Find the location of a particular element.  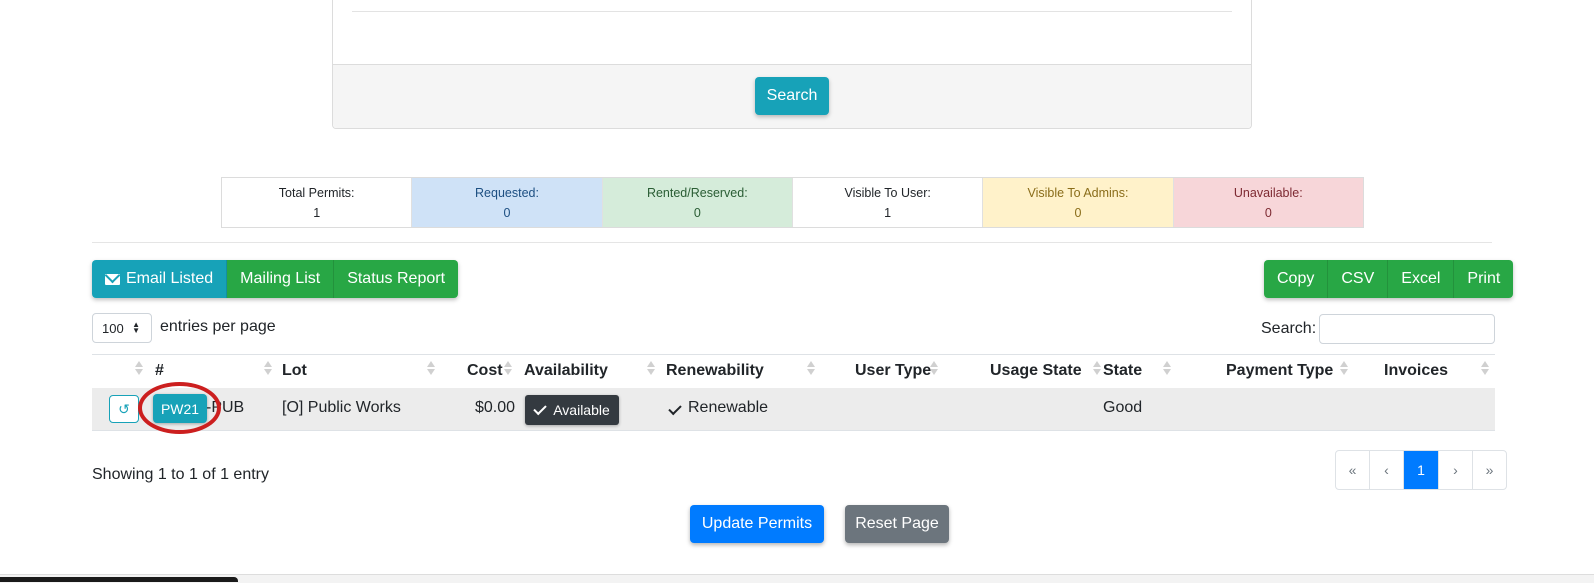

export-buttons-group: Copy CSV Excel Print is located at coordinates (1389, 279).